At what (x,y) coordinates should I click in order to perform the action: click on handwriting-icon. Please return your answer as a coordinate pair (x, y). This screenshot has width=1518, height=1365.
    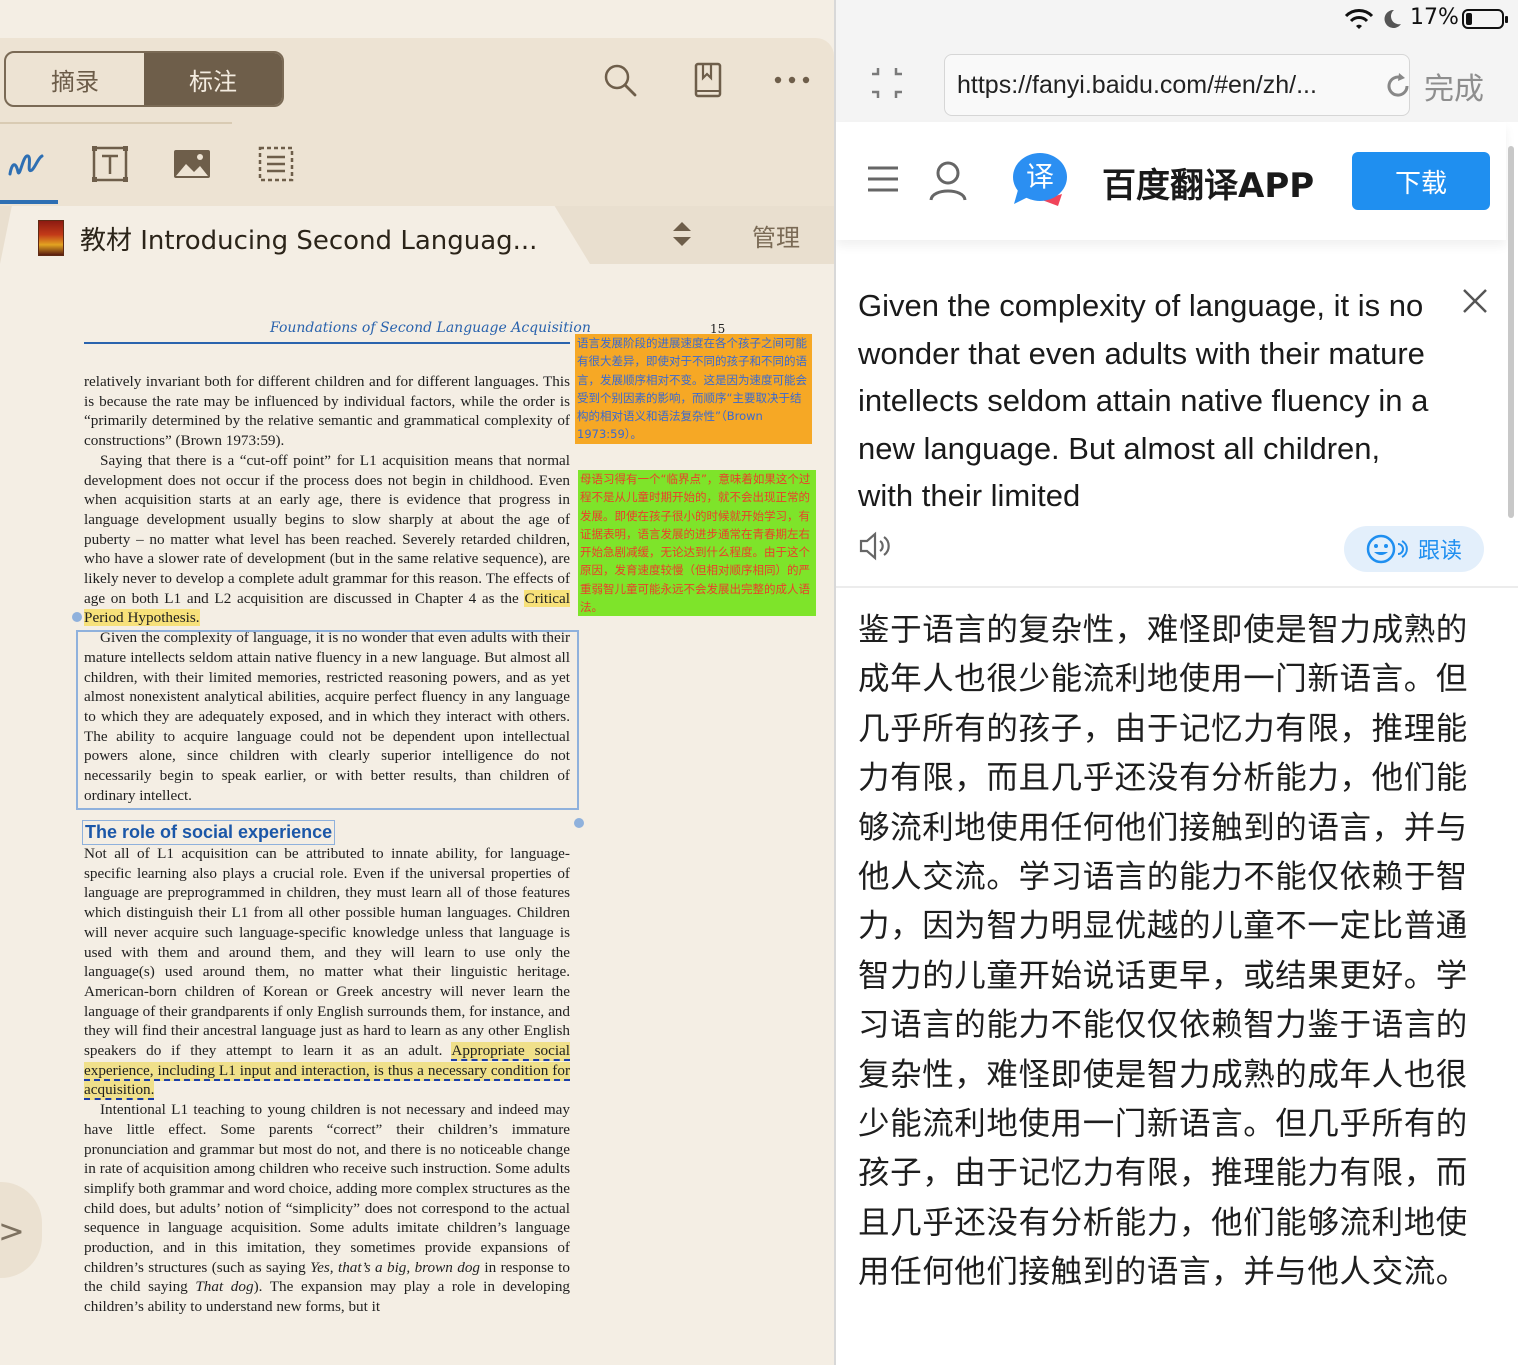
    Looking at the image, I should click on (26, 164).